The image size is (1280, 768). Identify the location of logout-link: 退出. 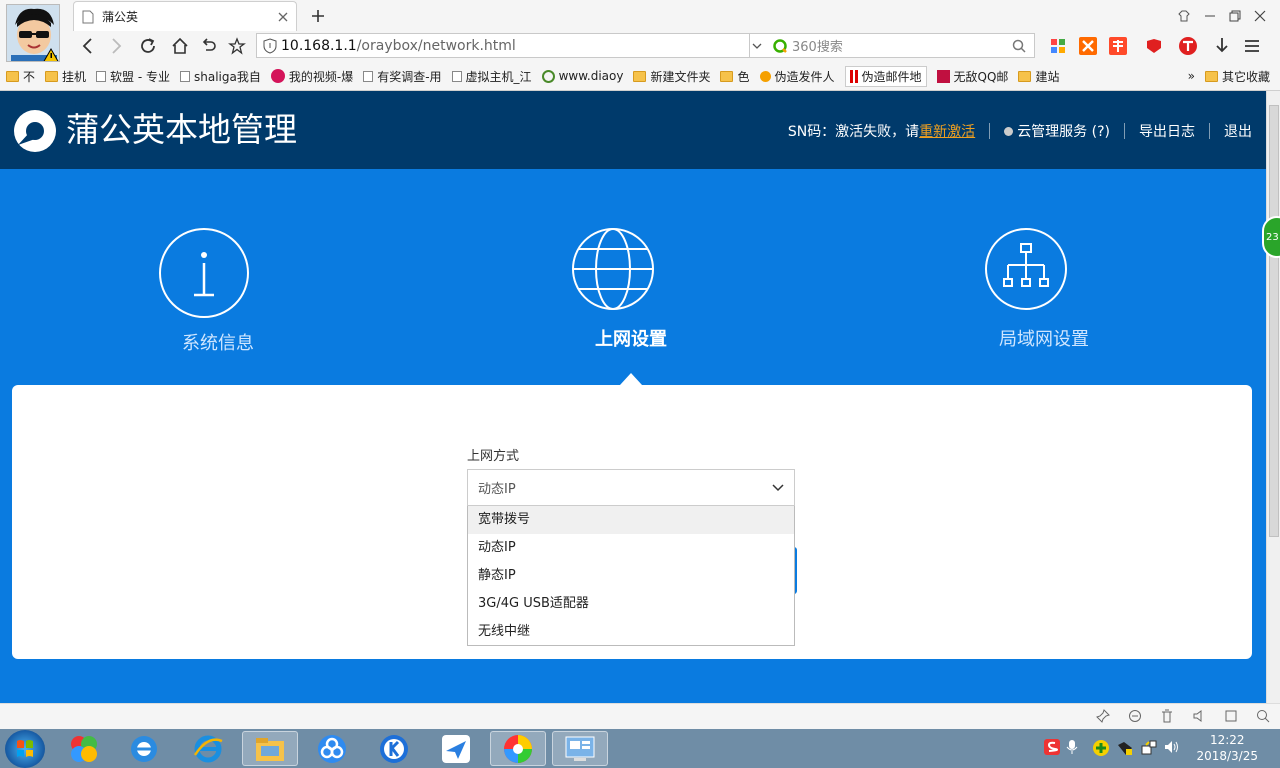
(1238, 131).